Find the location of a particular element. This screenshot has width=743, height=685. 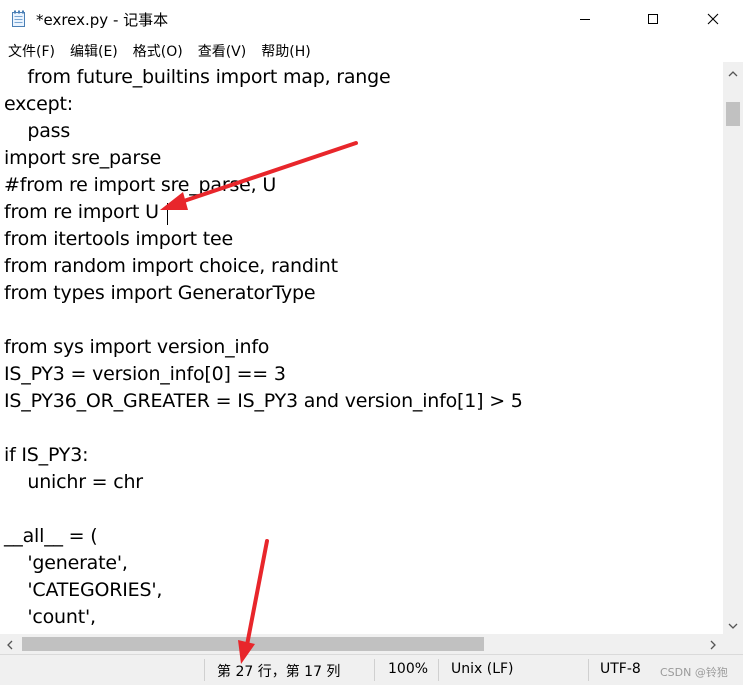

scrollbar-corner is located at coordinates (733, 644).